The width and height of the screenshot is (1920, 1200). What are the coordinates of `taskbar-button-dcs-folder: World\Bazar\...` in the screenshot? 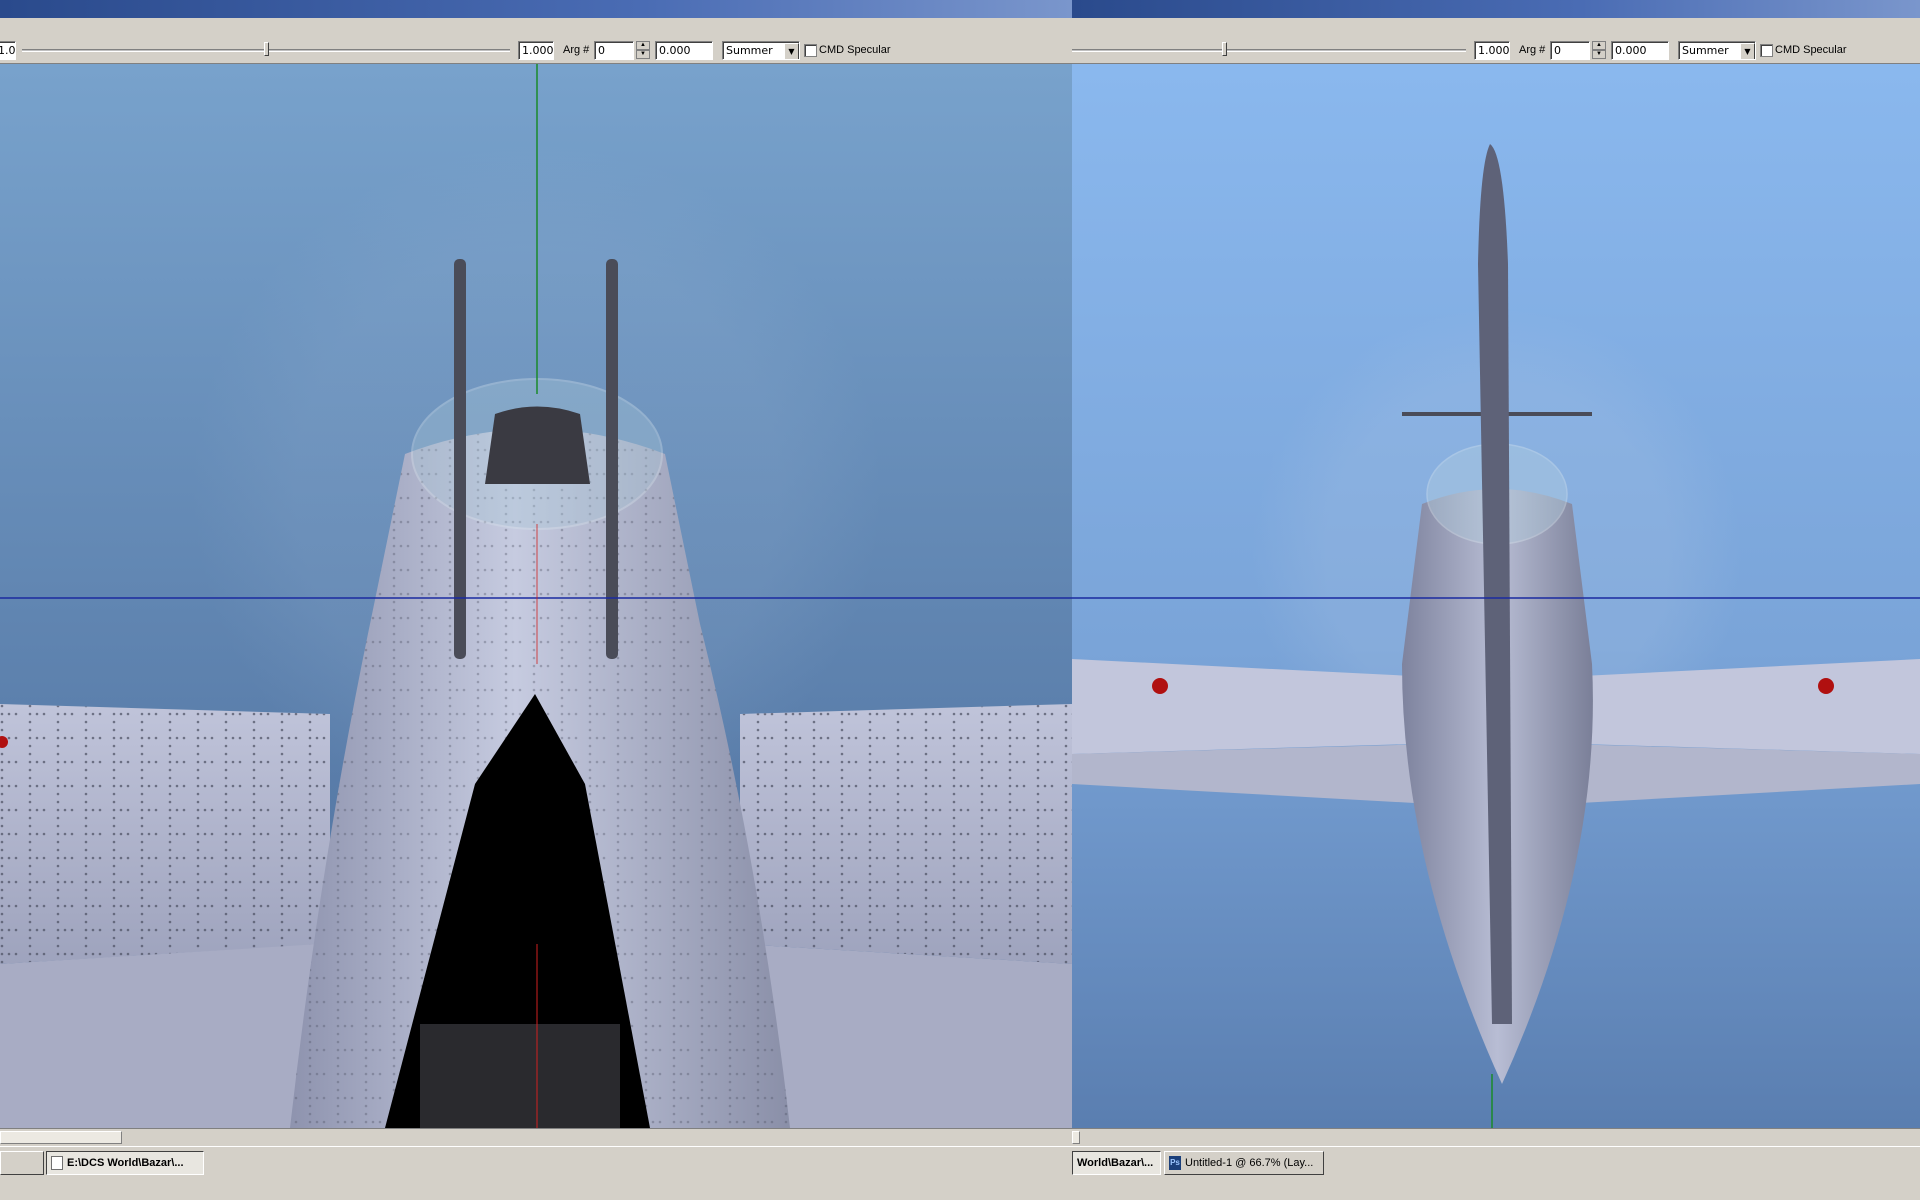 It's located at (1116, 1163).